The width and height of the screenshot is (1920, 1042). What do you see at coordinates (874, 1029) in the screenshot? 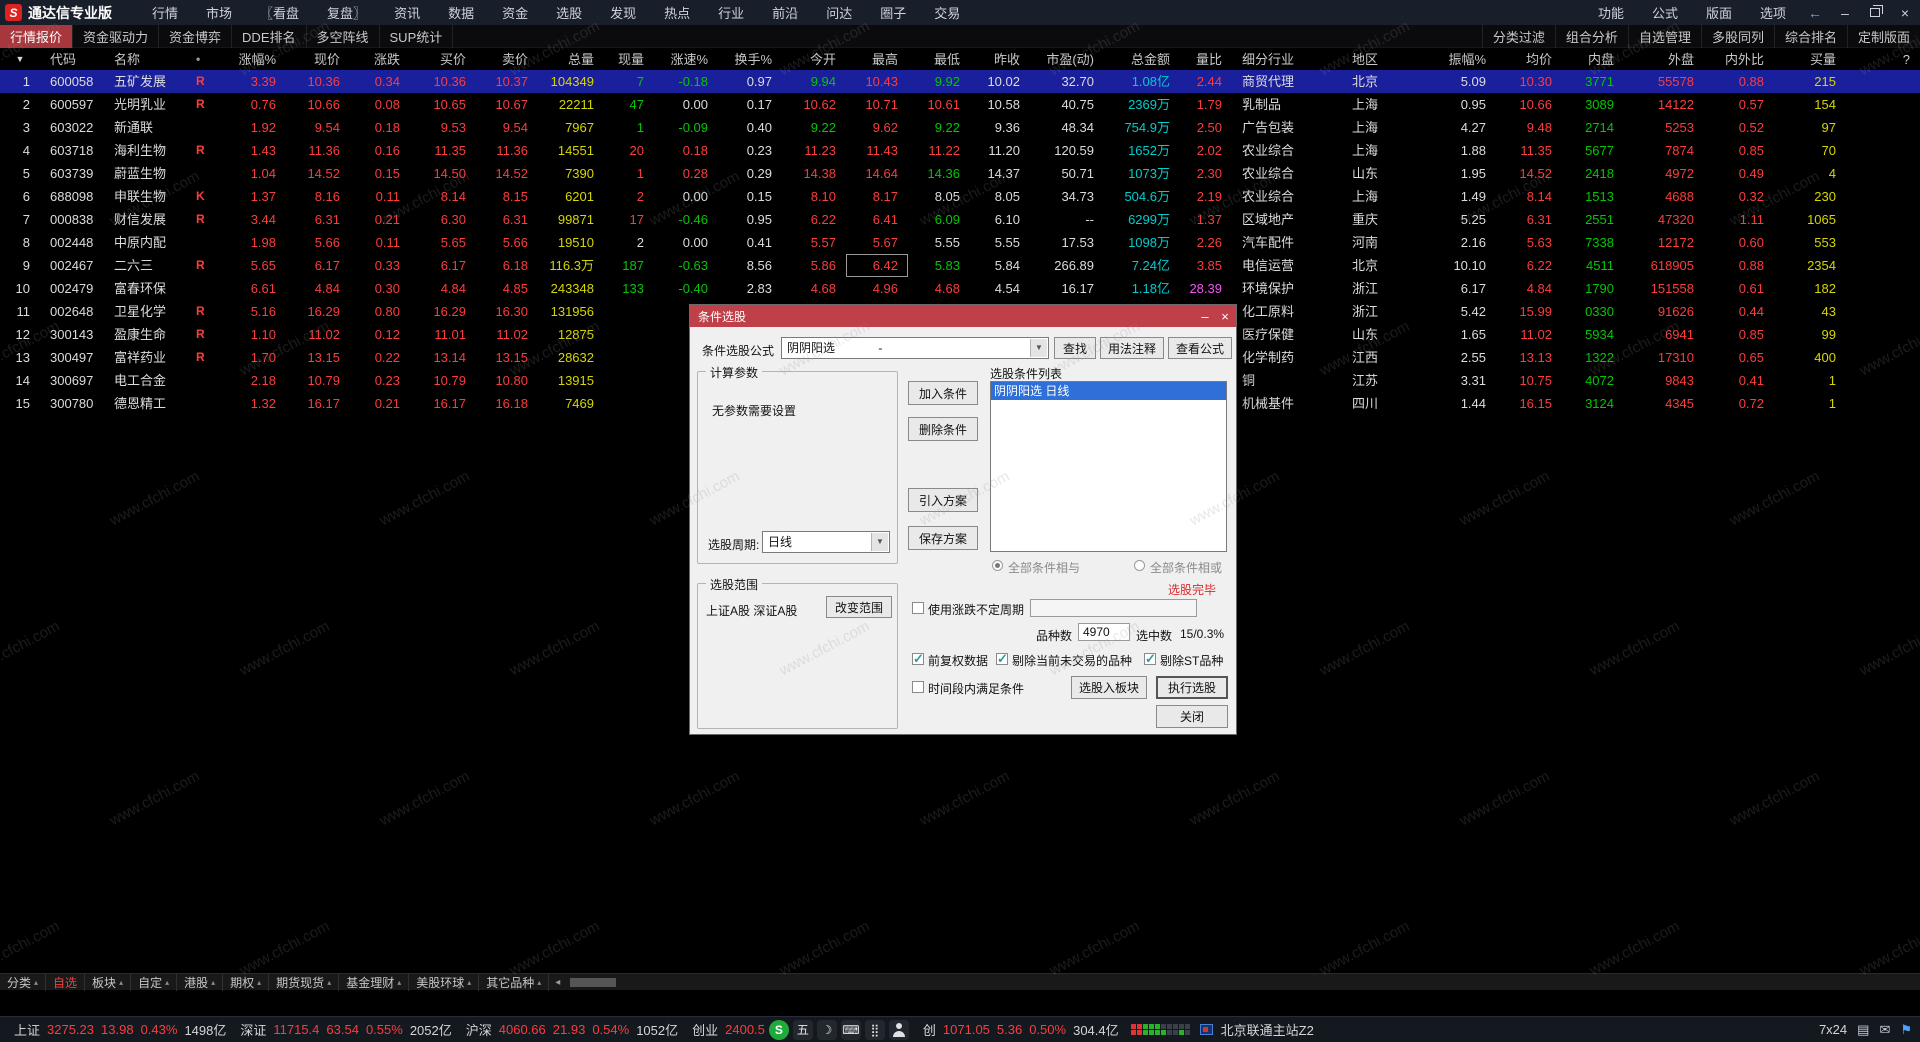
I see `grid-icon: ⣿` at bounding box center [874, 1029].